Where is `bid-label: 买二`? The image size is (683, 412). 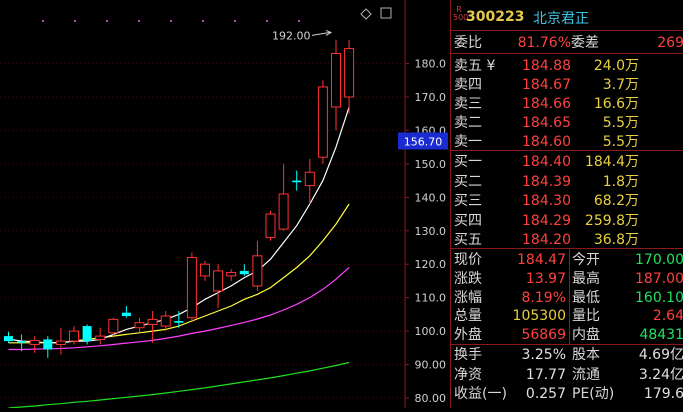
bid-label: 买二 is located at coordinates (468, 181).